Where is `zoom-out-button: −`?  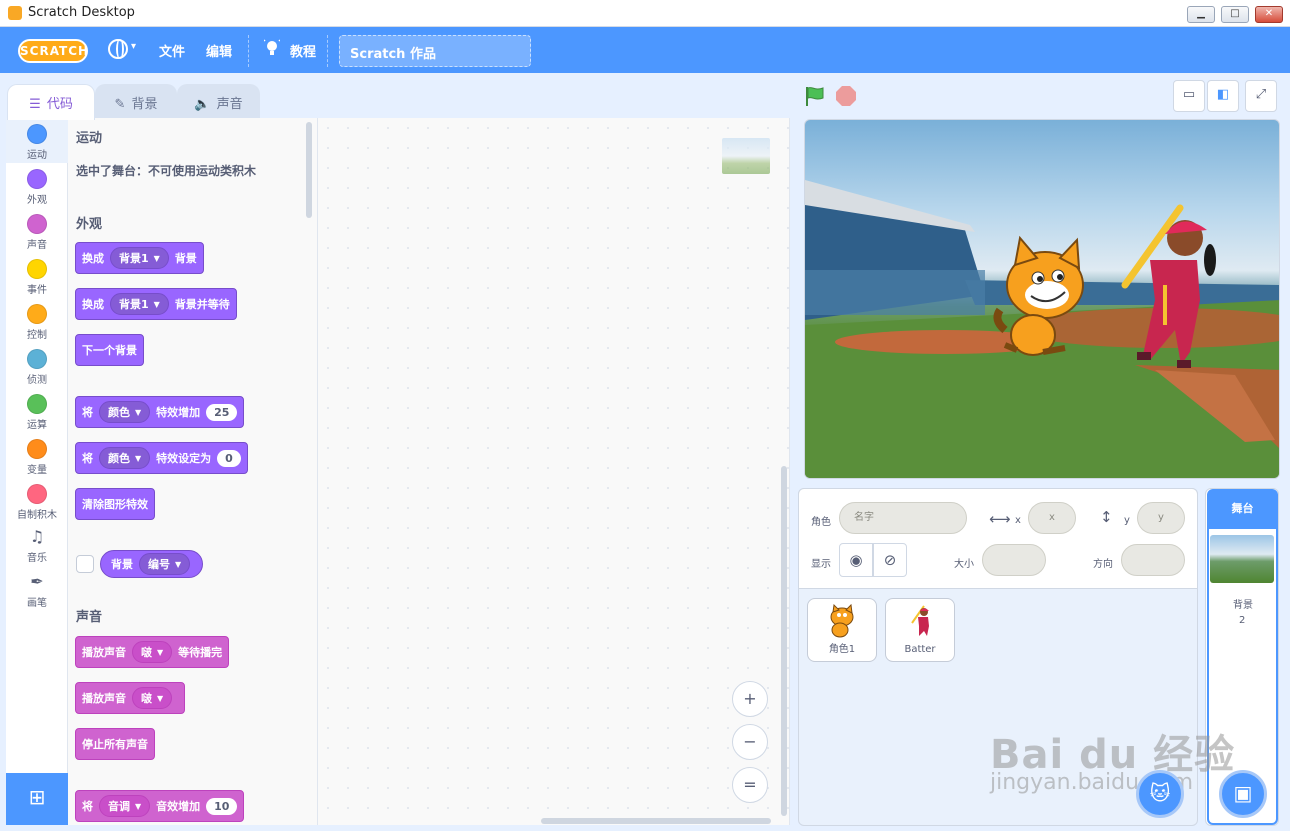
zoom-out-button: − is located at coordinates (750, 742).